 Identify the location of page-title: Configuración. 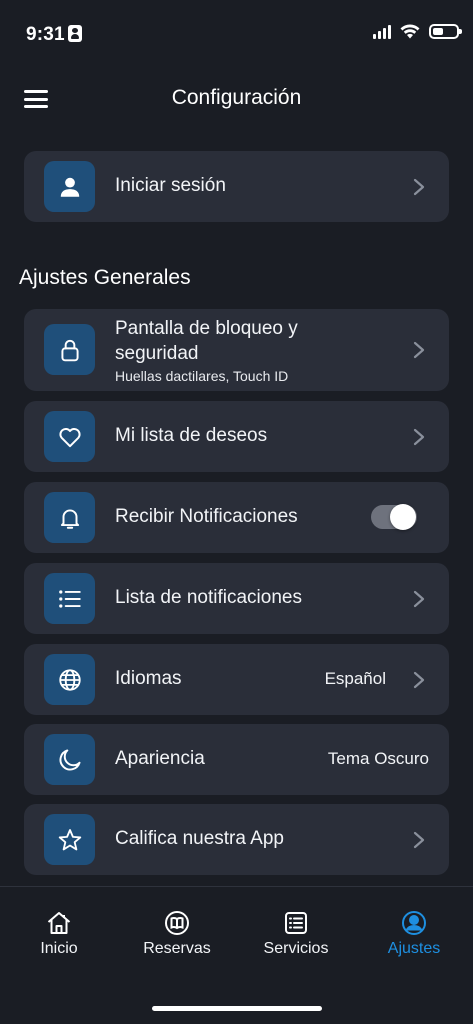
(236, 97).